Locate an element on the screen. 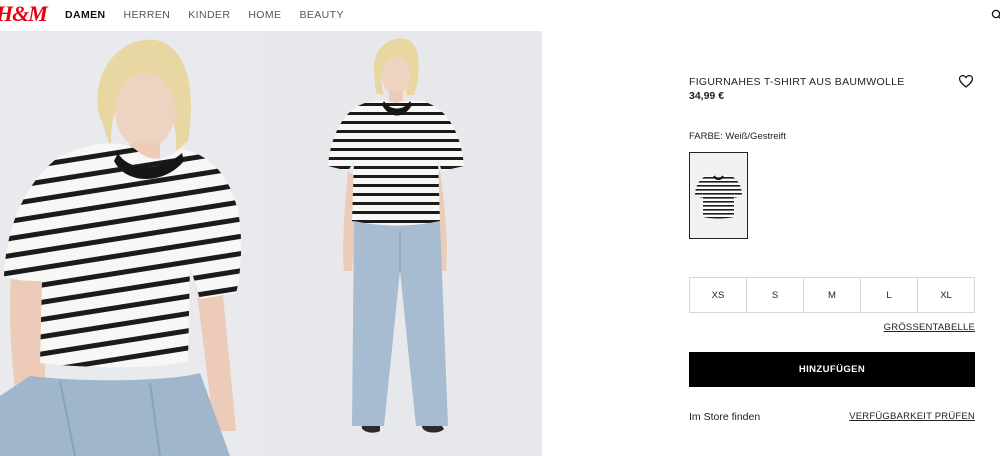 Image resolution: width=1000 pixels, height=456 pixels. check-availability-link: VERFÜGBARKEIT PRÜFEN is located at coordinates (912, 416).